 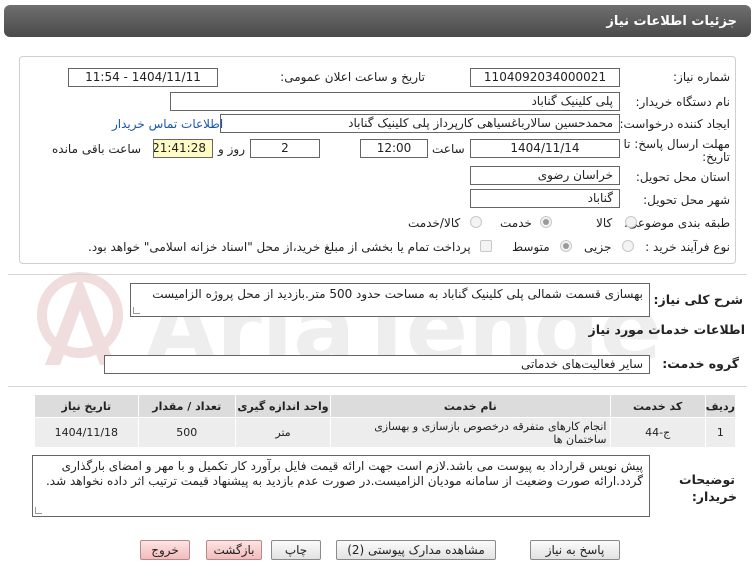 I want to click on deadline-label: مهلت ارسال پاسخ: تا, so click(x=676, y=144).